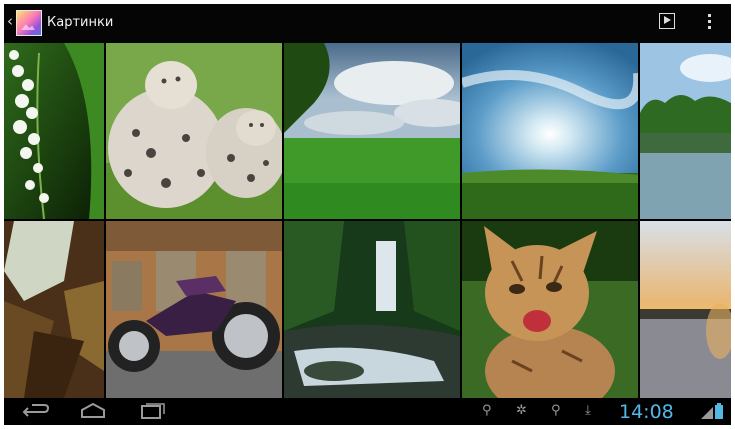 Image resolution: width=735 pixels, height=429 pixels. I want to click on download-icon: ⤓, so click(588, 410).